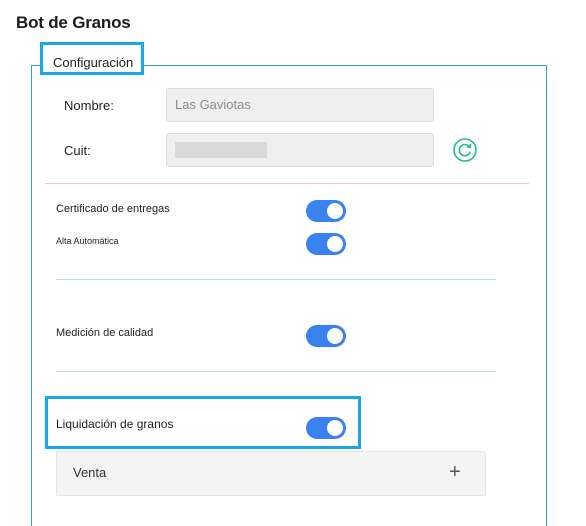  Describe the element at coordinates (87, 241) in the screenshot. I see `toggle-label-alta: Alta Automática` at that location.